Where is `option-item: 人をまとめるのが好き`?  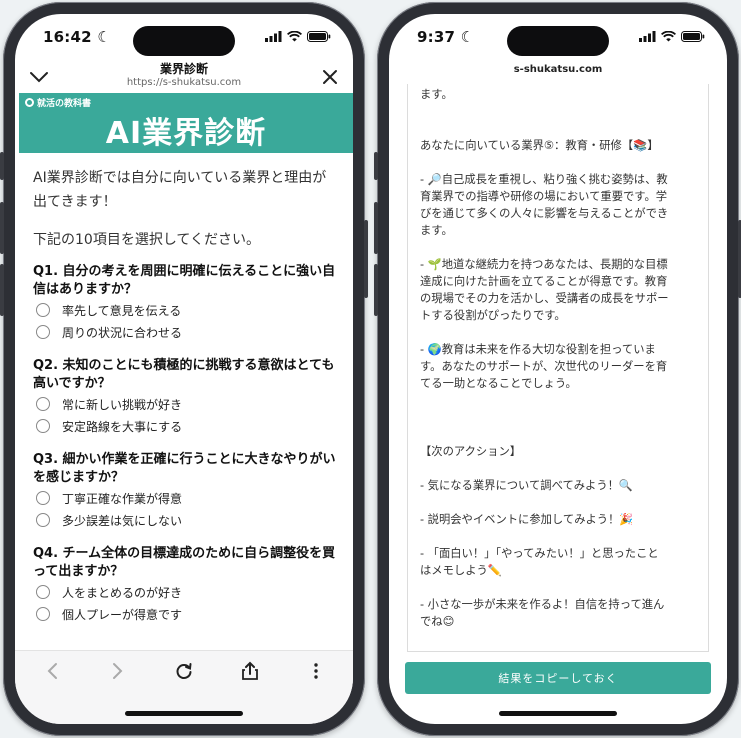 option-item: 人をまとめるのが好き is located at coordinates (186, 592).